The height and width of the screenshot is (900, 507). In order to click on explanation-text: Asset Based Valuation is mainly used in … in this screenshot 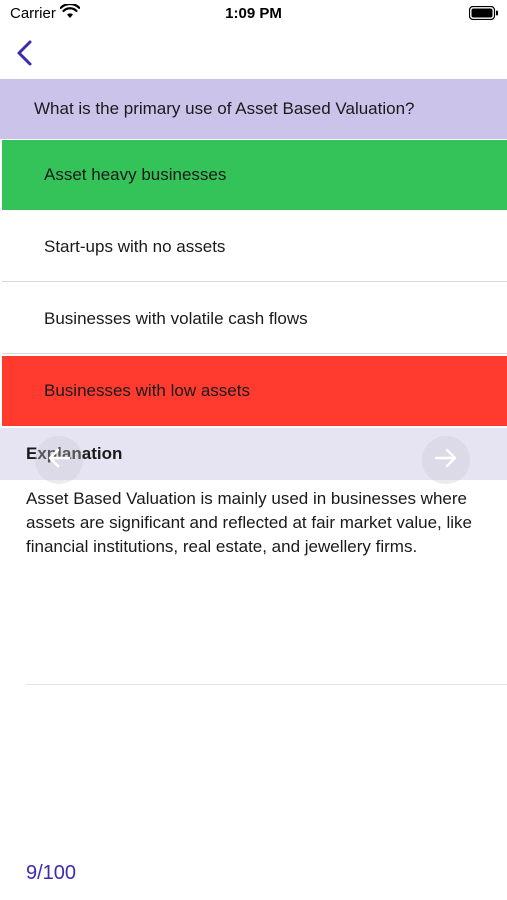, I will do `click(249, 522)`.